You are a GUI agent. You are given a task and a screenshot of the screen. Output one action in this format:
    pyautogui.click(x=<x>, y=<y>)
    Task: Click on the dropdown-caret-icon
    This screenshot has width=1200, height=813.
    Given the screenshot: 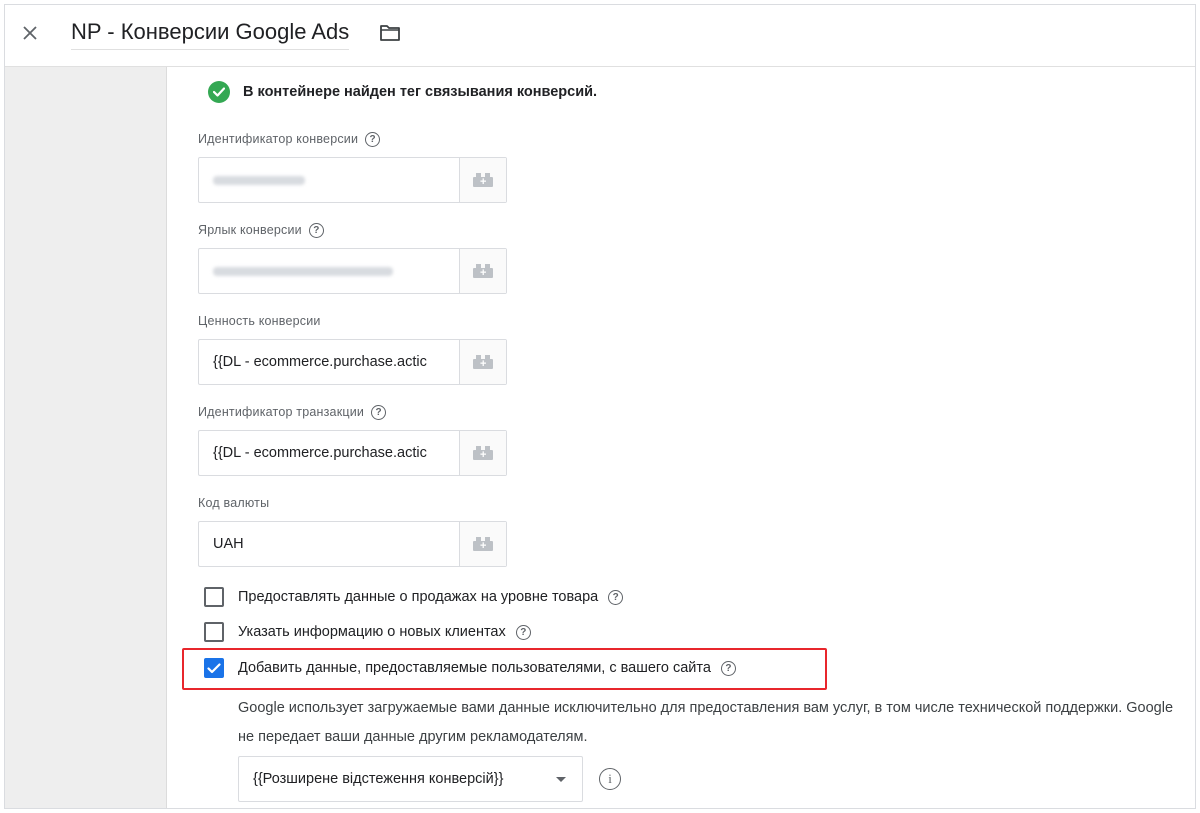 What is the action you would take?
    pyautogui.click(x=561, y=779)
    